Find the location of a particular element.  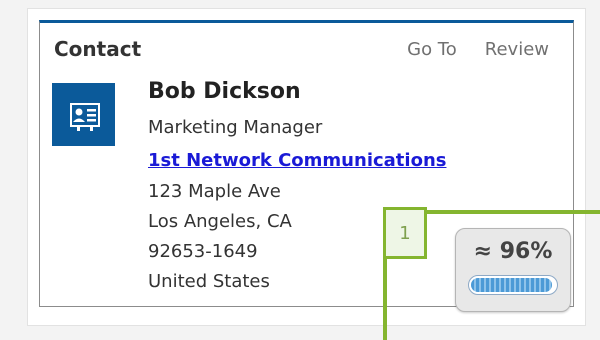

company-link: 1st Network Communications is located at coordinates (297, 160).